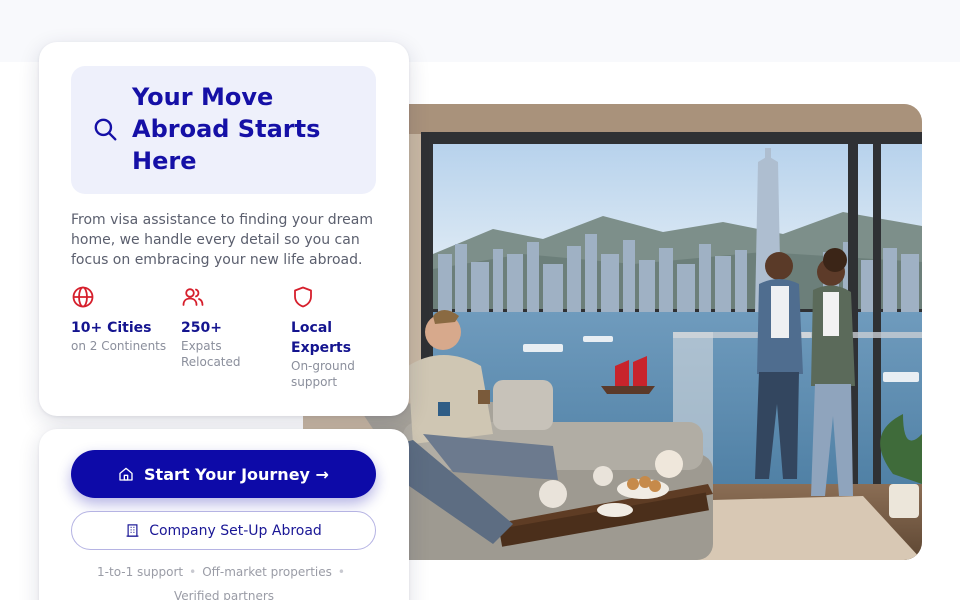 This screenshot has width=960, height=600. I want to click on globe-icon, so click(83, 297).